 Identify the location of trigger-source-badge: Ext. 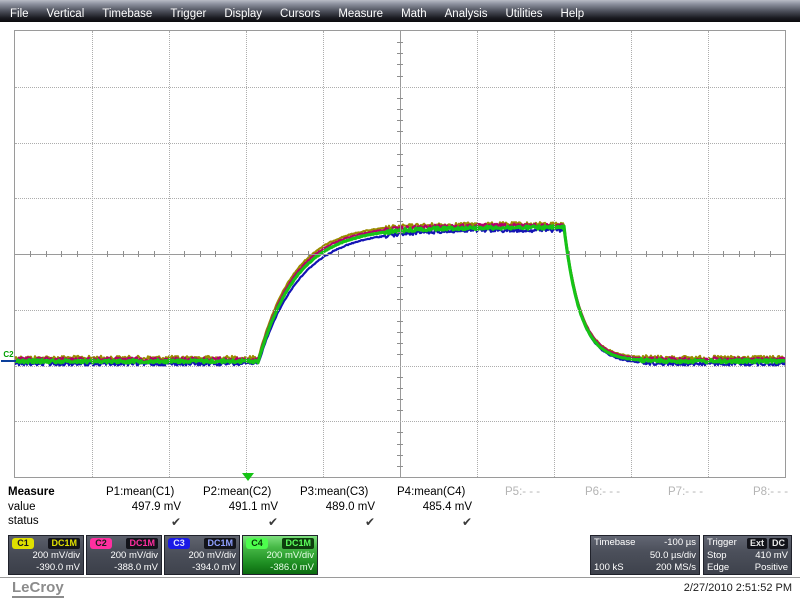
(756, 543).